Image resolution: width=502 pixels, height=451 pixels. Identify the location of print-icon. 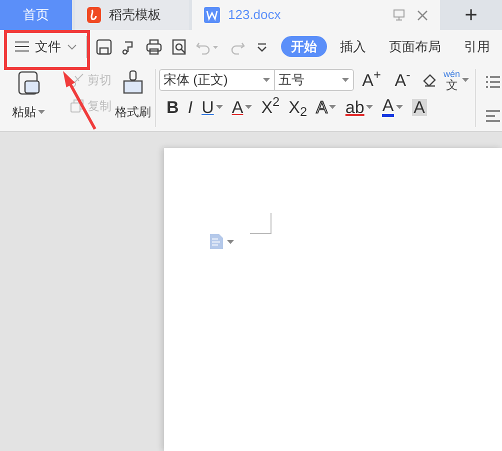
(154, 47).